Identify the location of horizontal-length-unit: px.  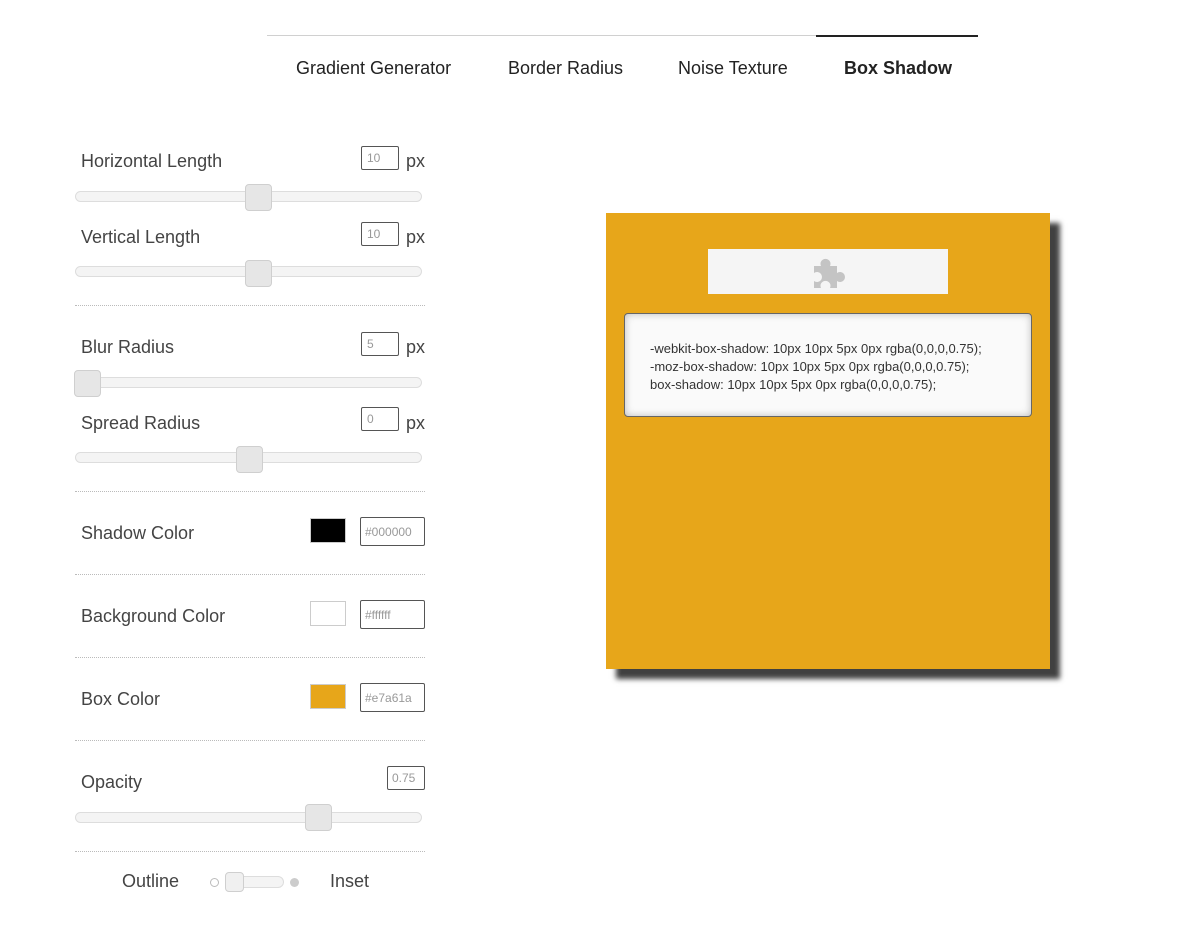
(416, 161).